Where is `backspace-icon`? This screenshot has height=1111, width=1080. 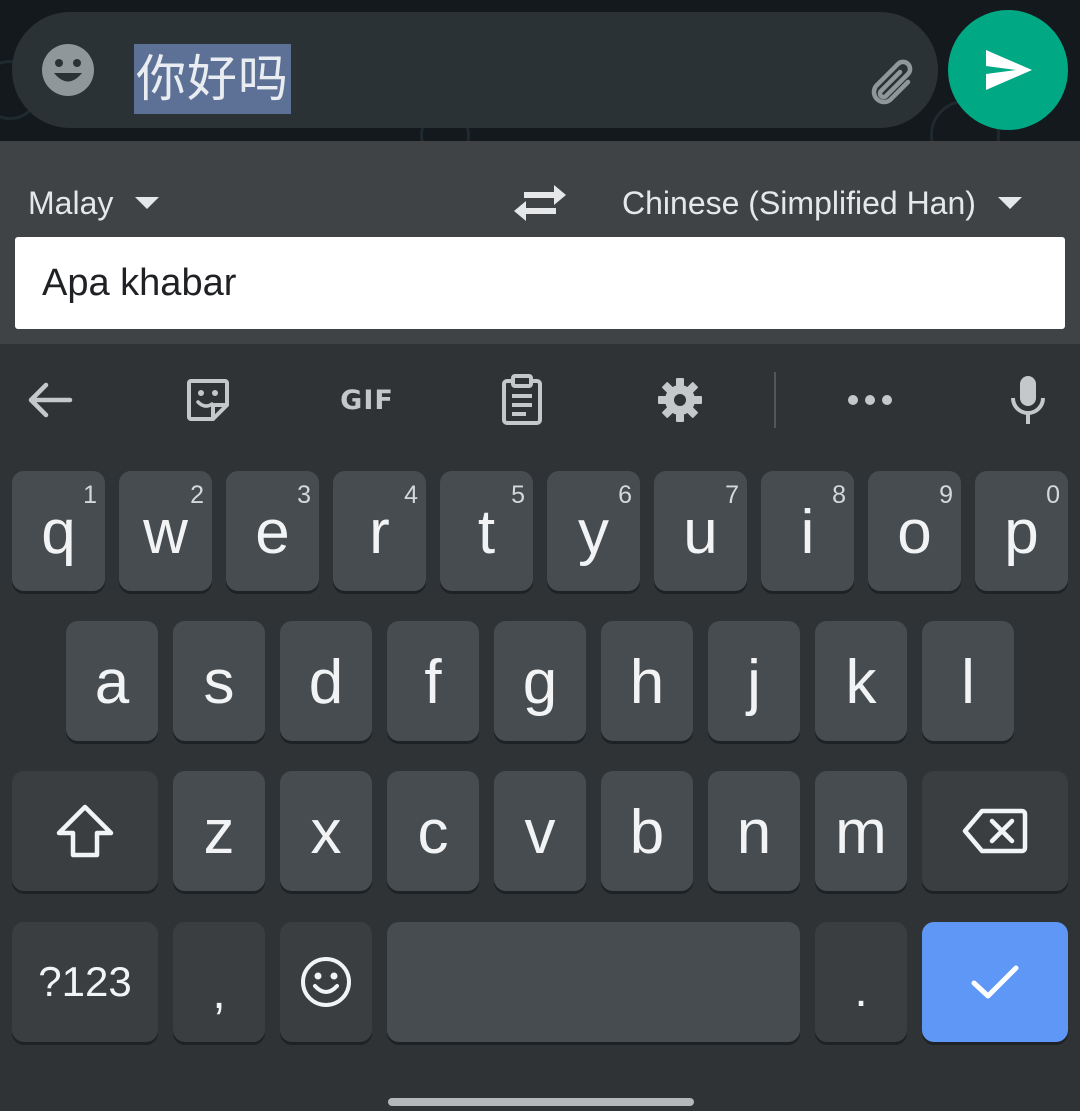 backspace-icon is located at coordinates (995, 831).